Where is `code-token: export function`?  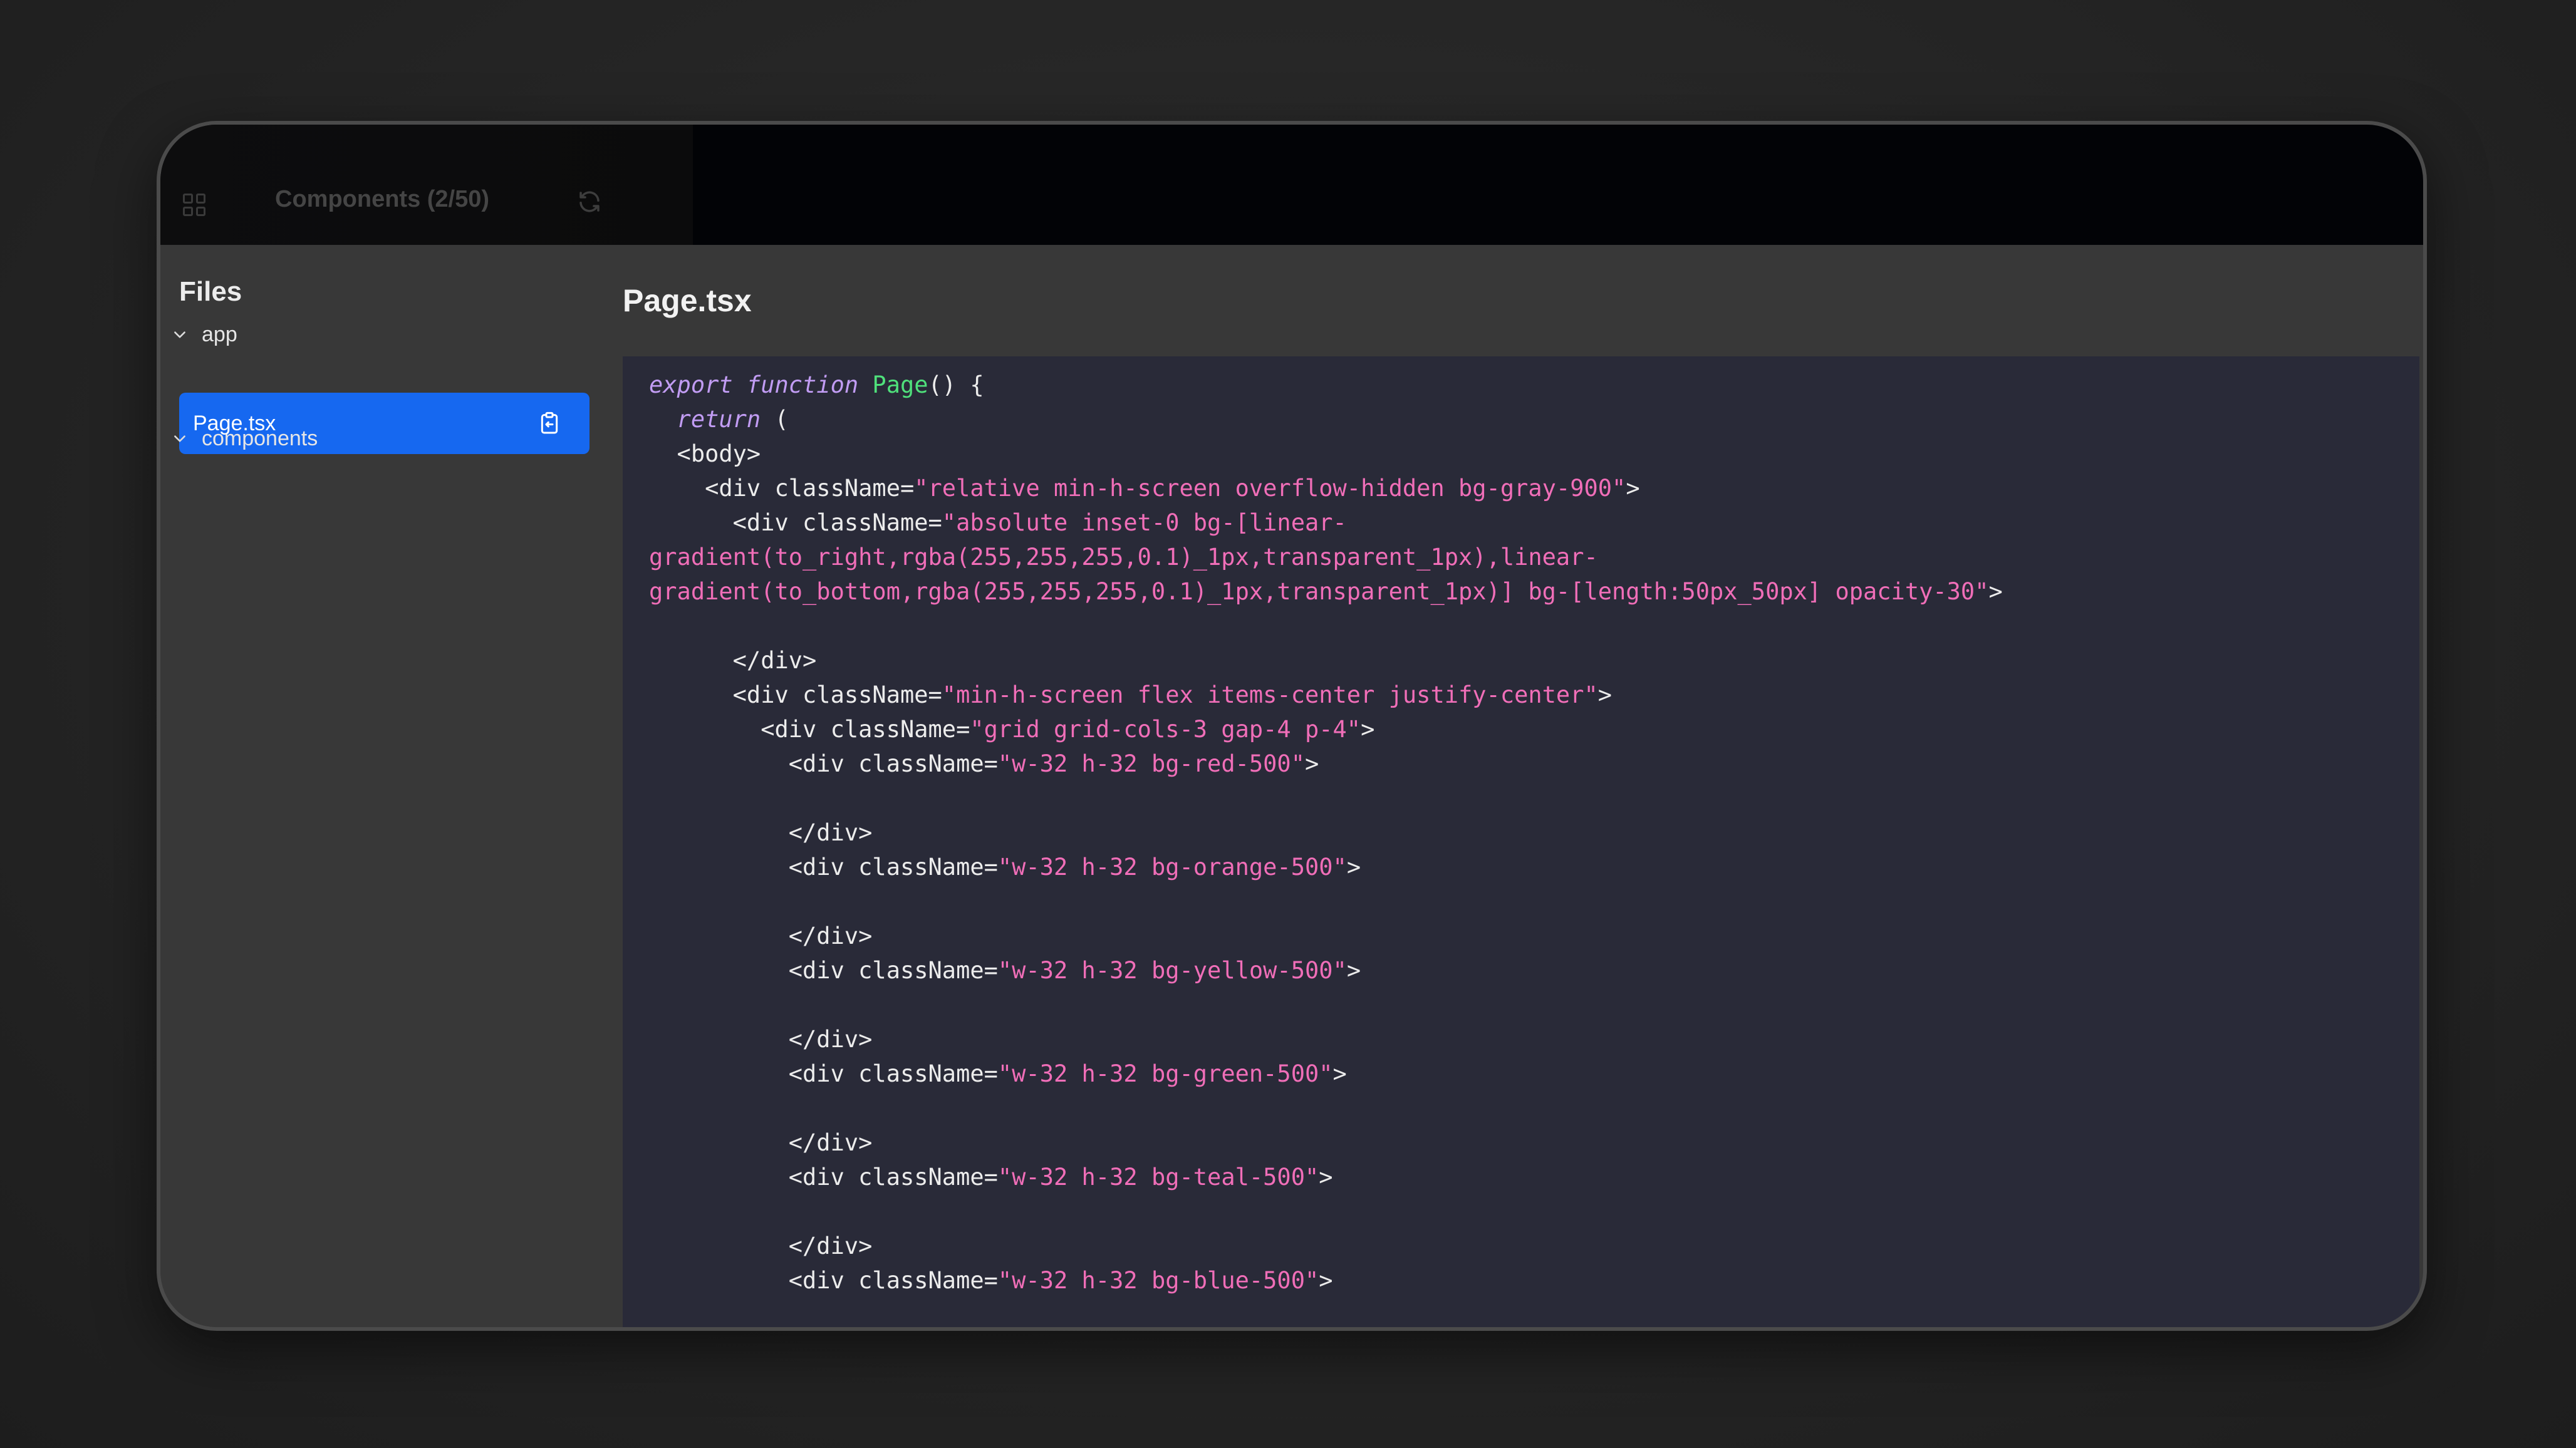
code-token: export function is located at coordinates (761, 385).